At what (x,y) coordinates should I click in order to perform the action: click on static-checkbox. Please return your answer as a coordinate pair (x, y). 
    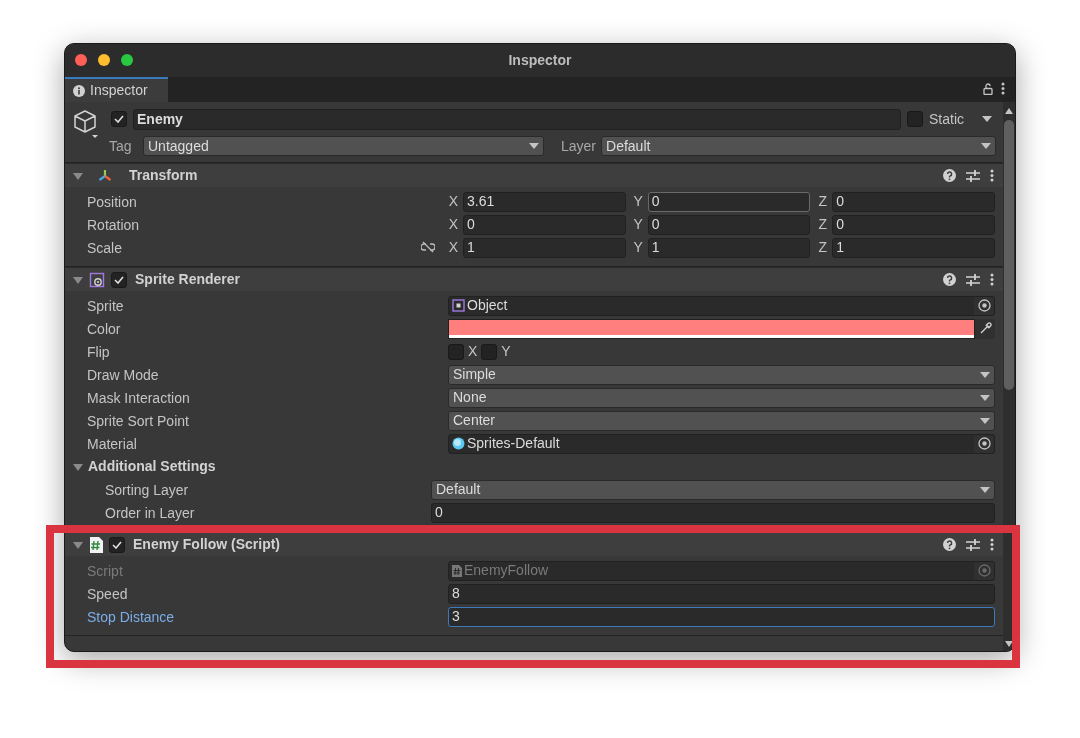
    Looking at the image, I should click on (915, 119).